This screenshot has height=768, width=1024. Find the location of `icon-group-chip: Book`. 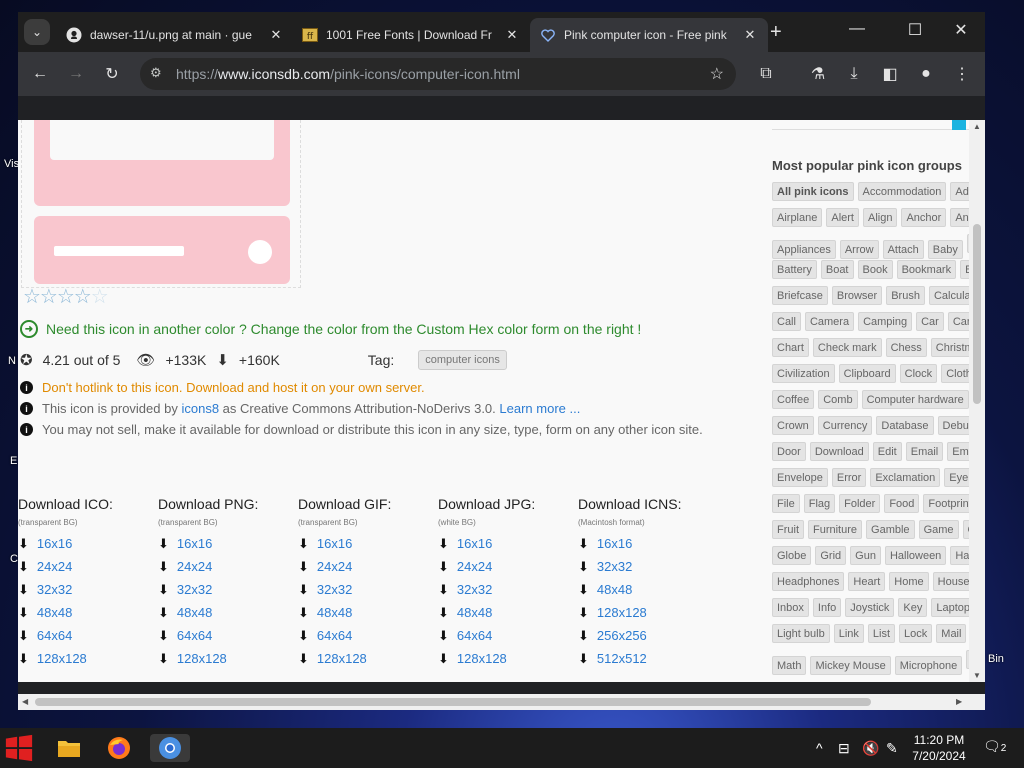

icon-group-chip: Book is located at coordinates (875, 269).